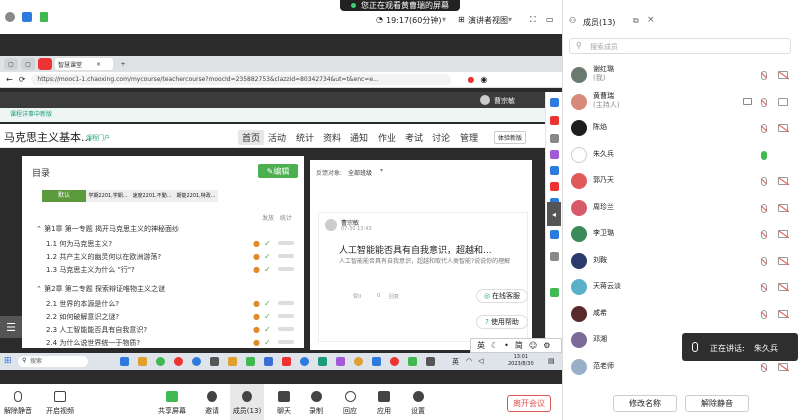 The width and height of the screenshot is (798, 420). What do you see at coordinates (272, 115) in the screenshot?
I see `tip-bar: 课程详事中新版` at bounding box center [272, 115].